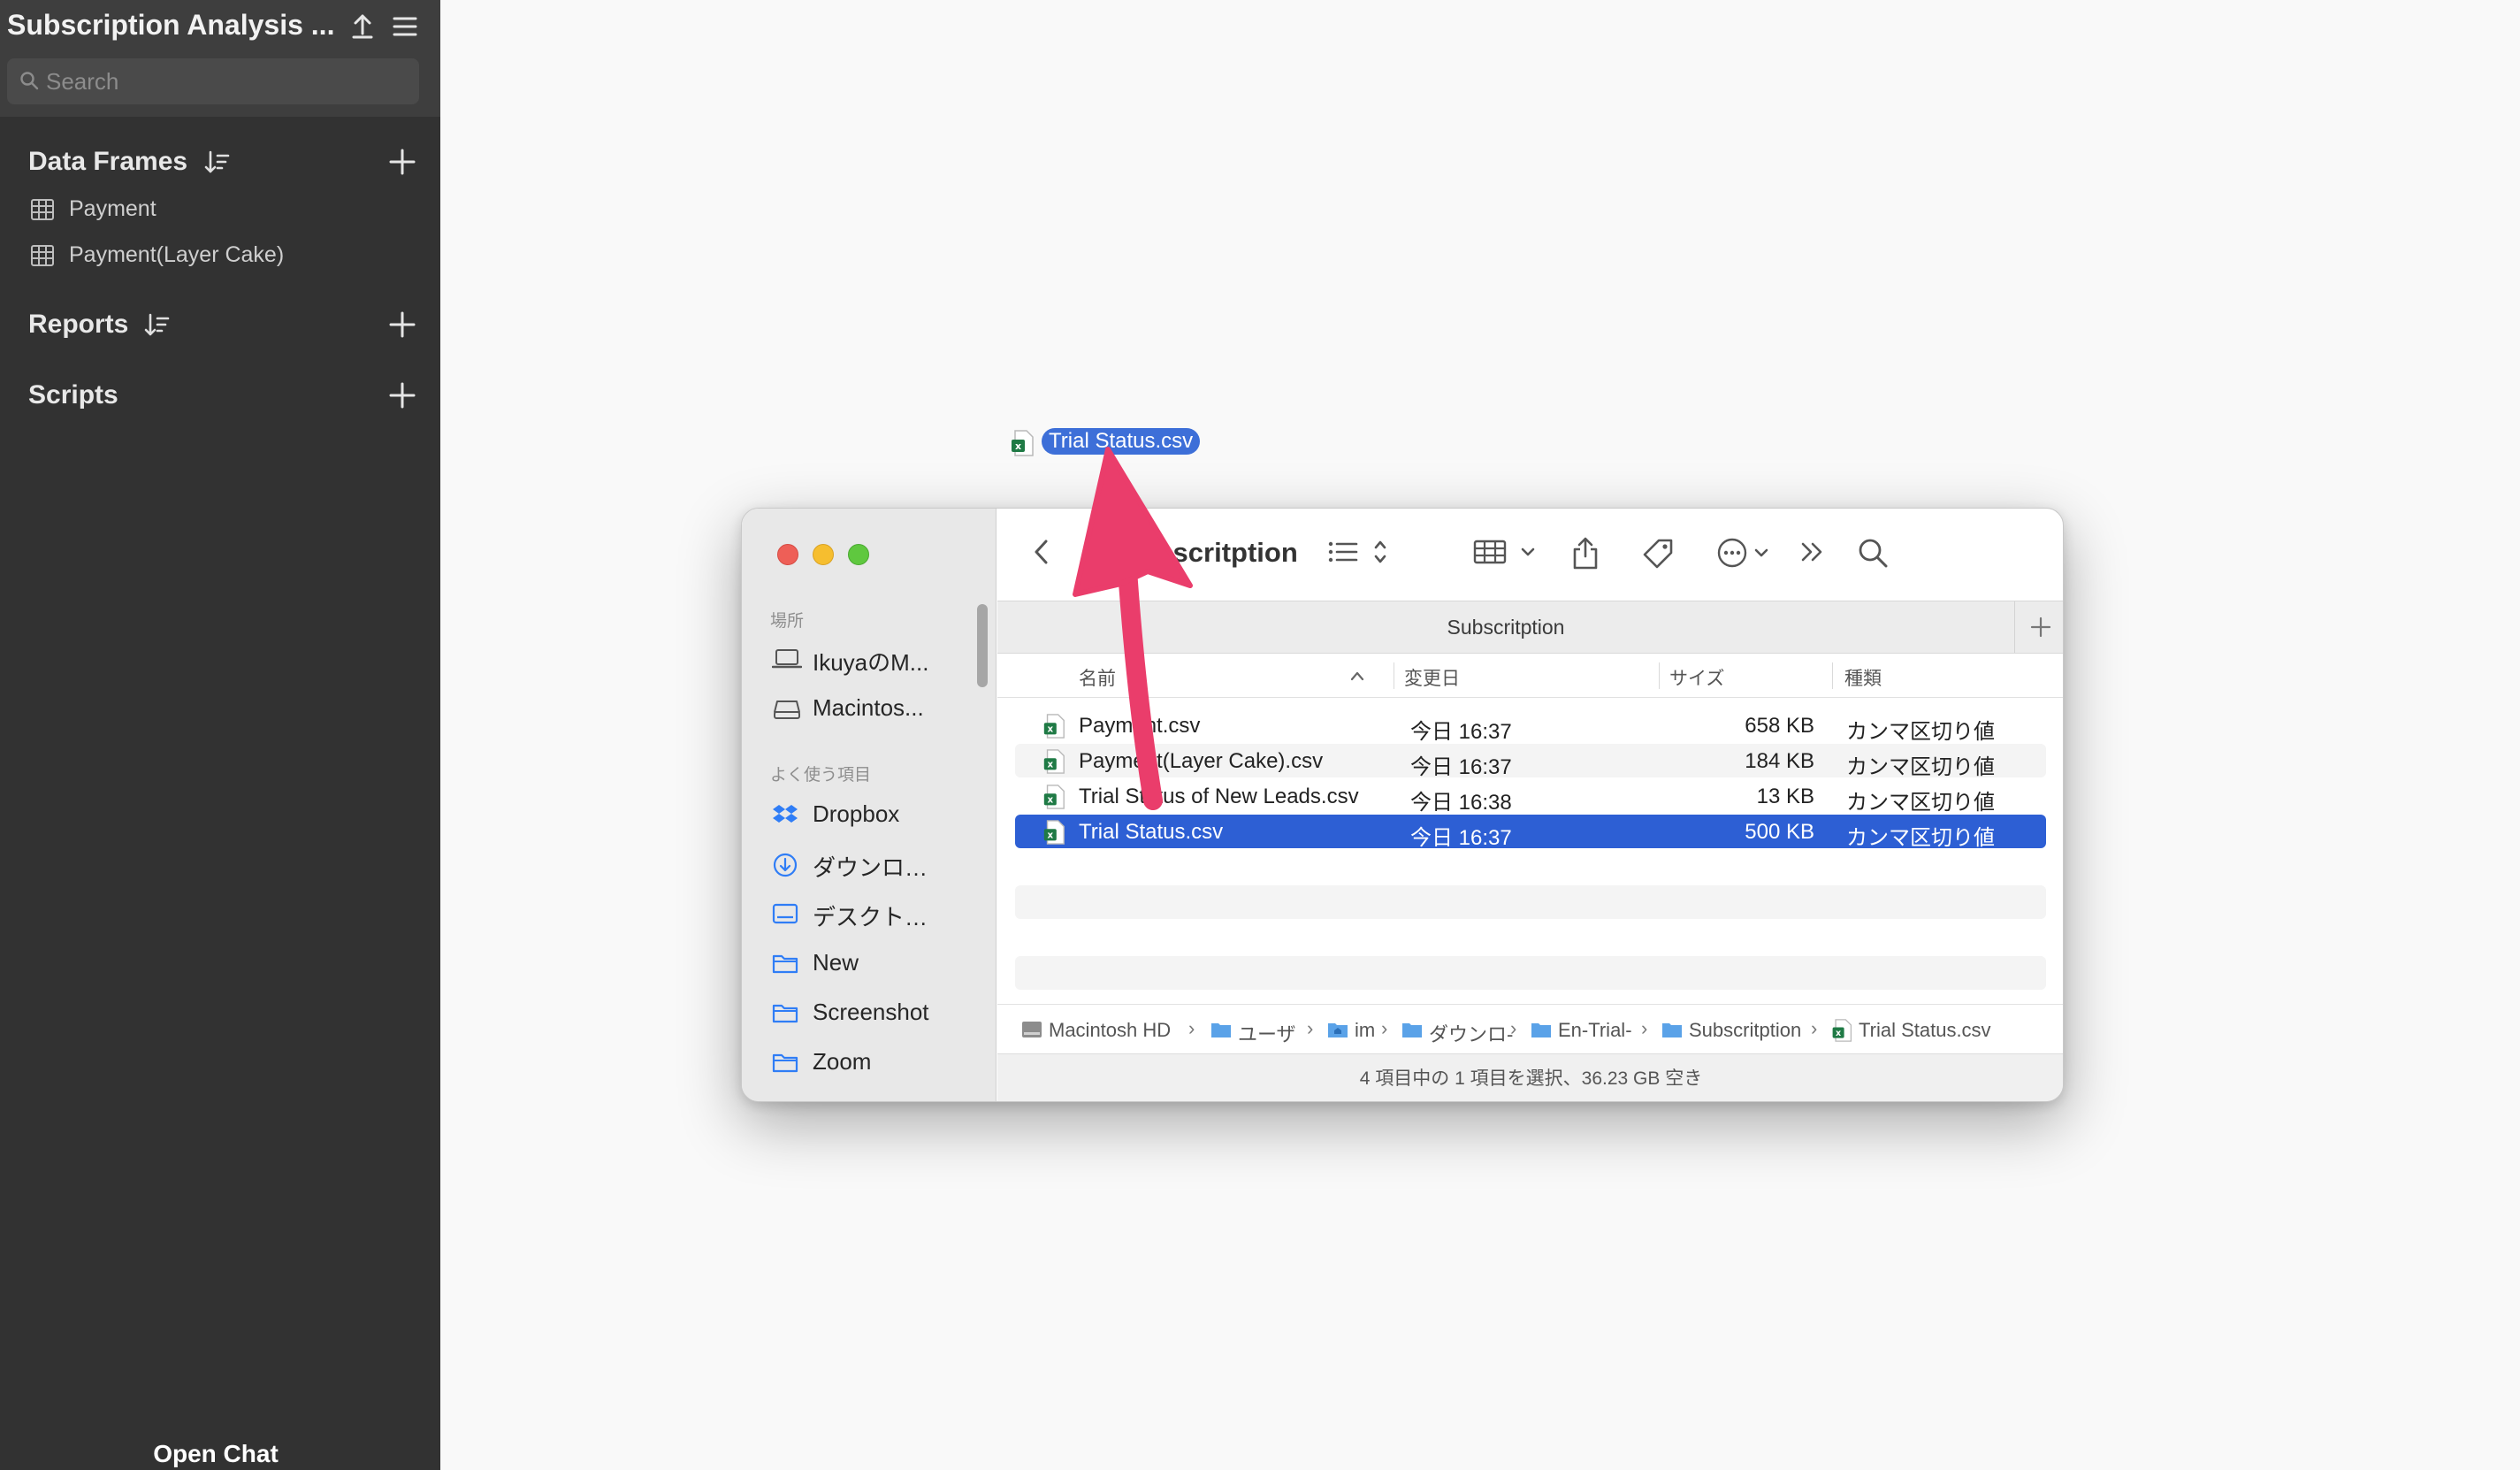 The height and width of the screenshot is (1470, 2520). What do you see at coordinates (1696, 677) in the screenshot?
I see `column-size-header: サイズ` at bounding box center [1696, 677].